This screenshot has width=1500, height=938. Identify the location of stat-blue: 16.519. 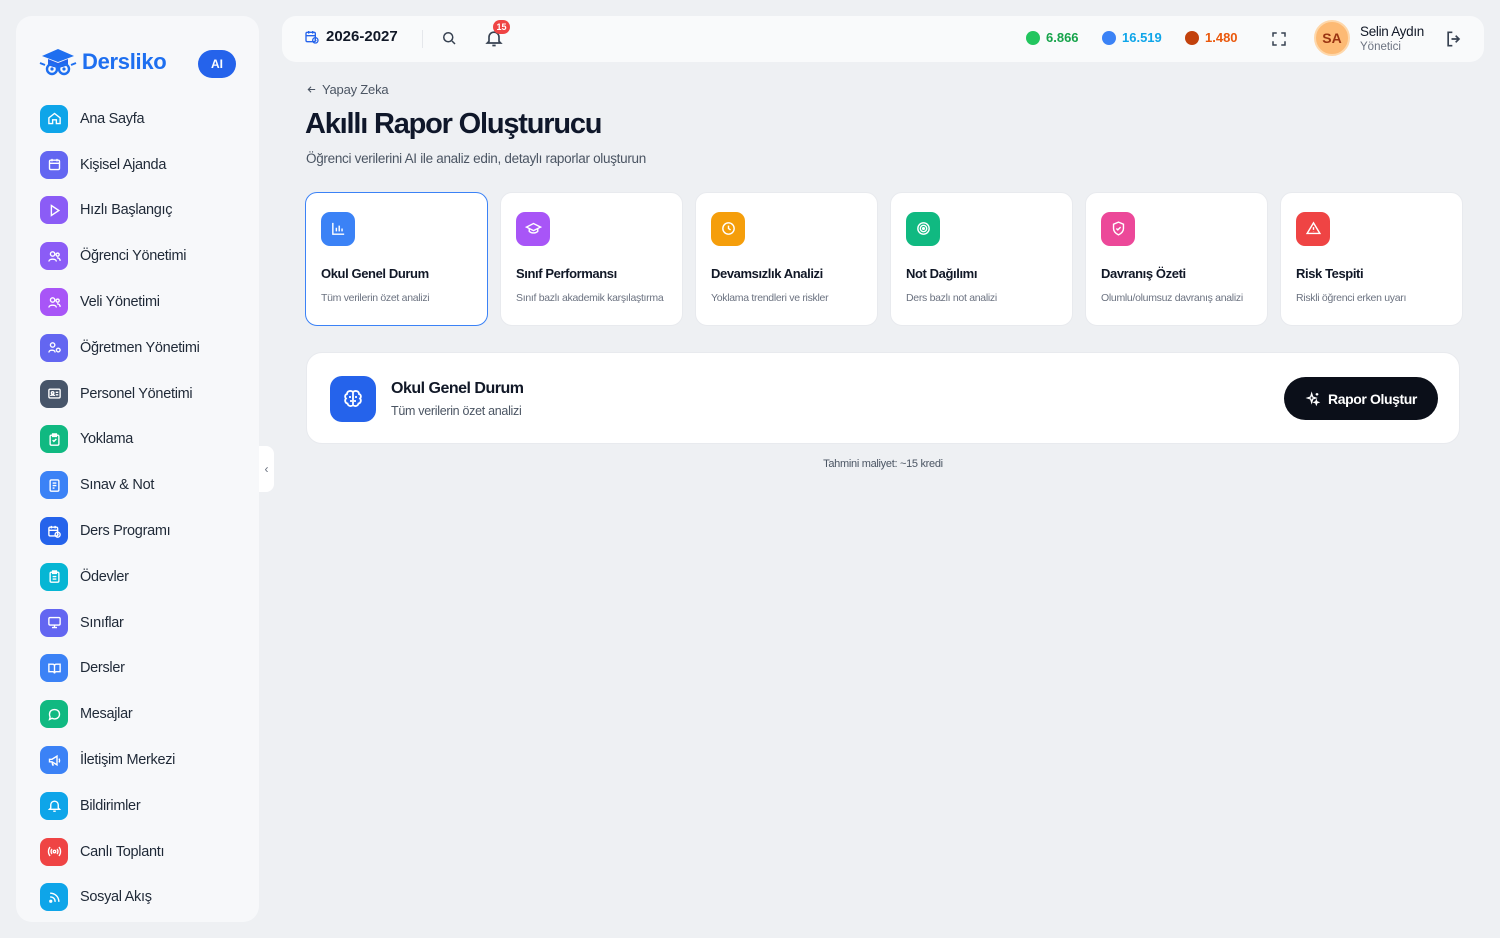
(1132, 37).